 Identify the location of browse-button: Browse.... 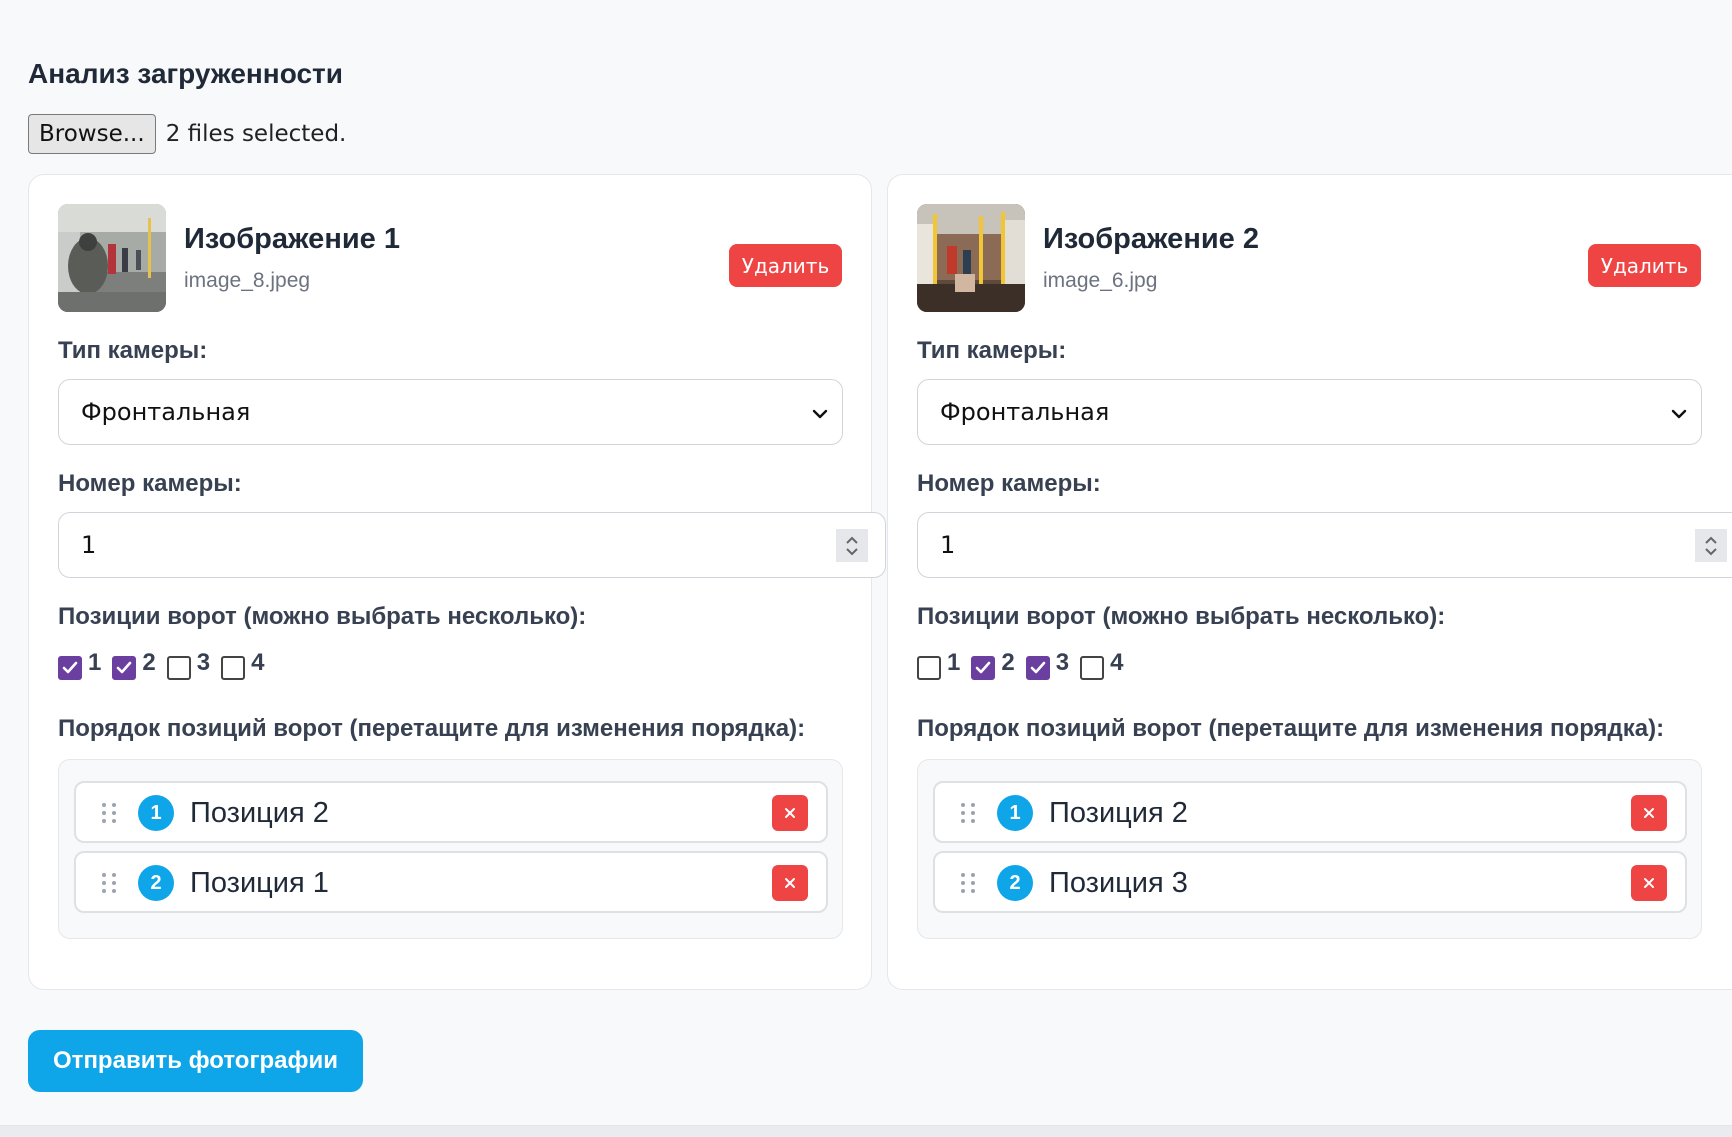
(92, 134).